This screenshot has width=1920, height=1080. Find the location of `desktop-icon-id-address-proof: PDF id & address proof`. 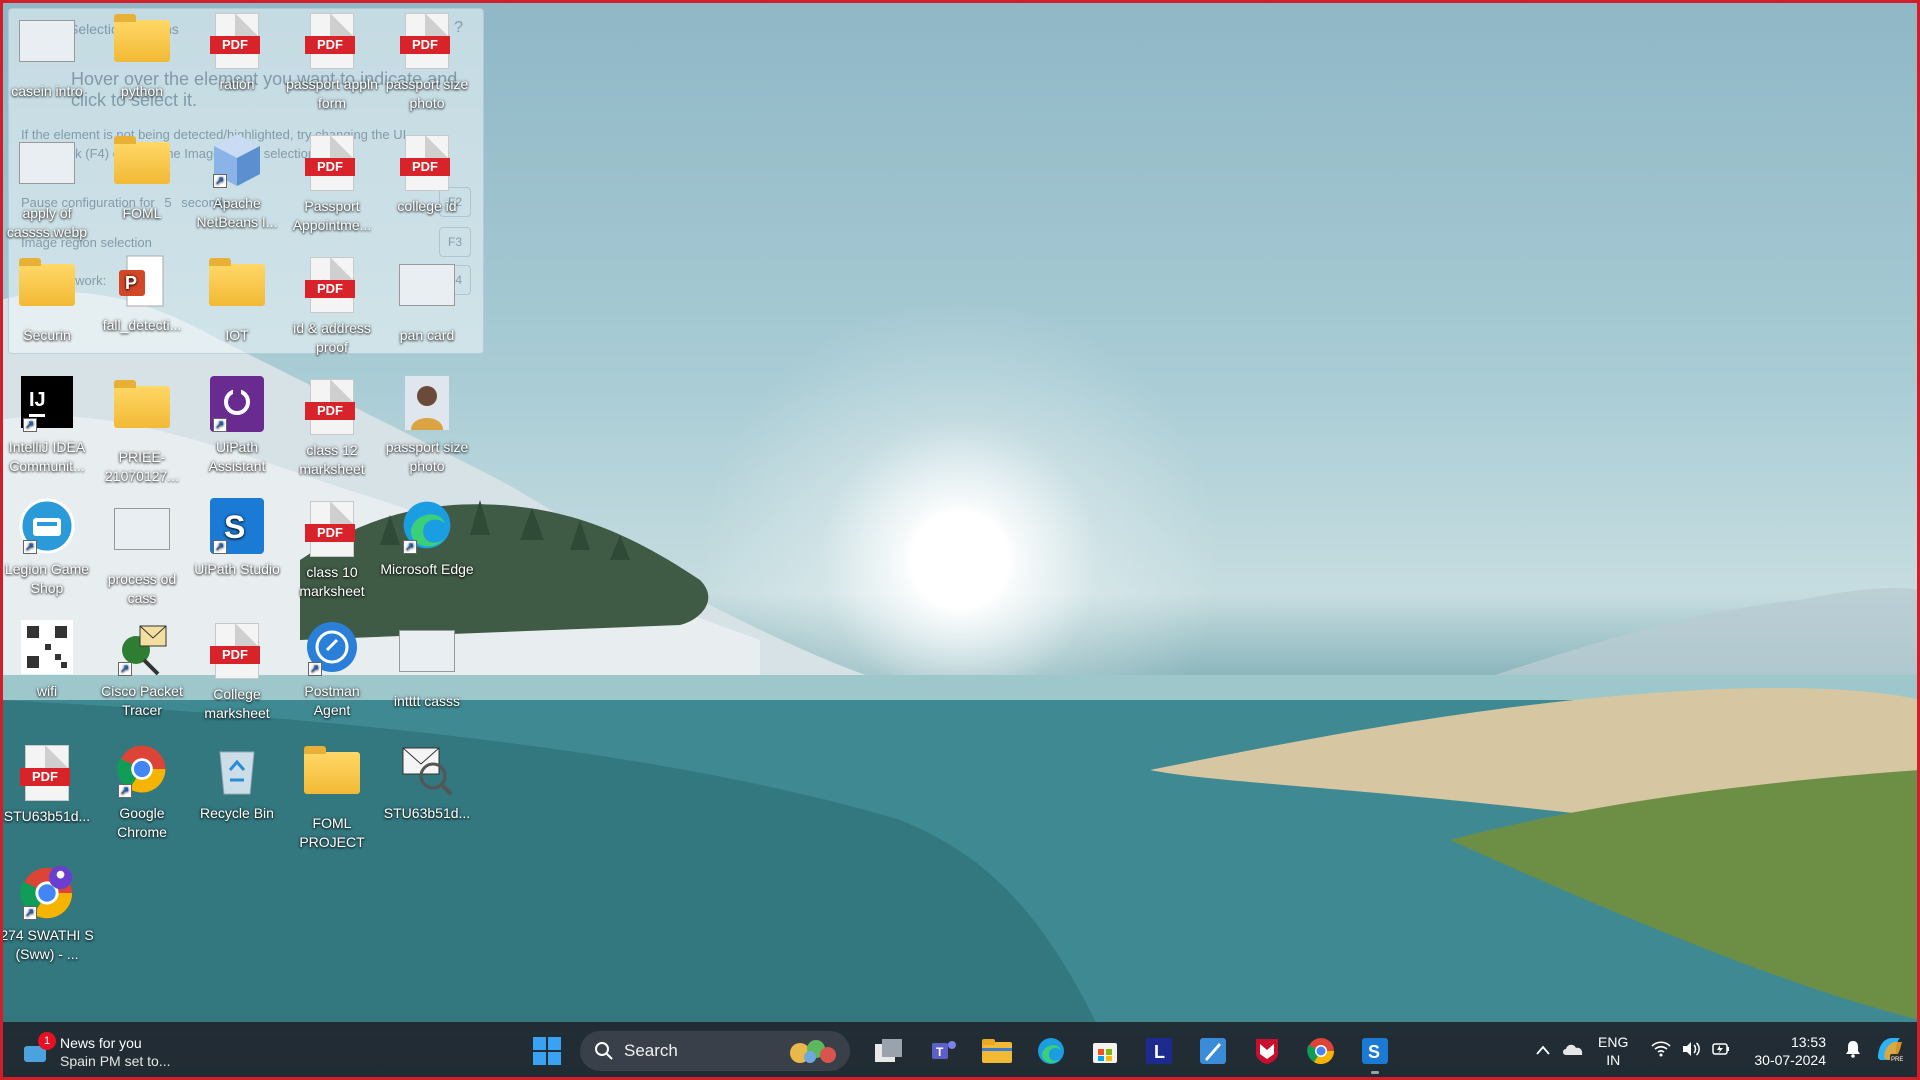

desktop-icon-id-address-proof: PDF id & address proof is located at coordinates (332, 305).